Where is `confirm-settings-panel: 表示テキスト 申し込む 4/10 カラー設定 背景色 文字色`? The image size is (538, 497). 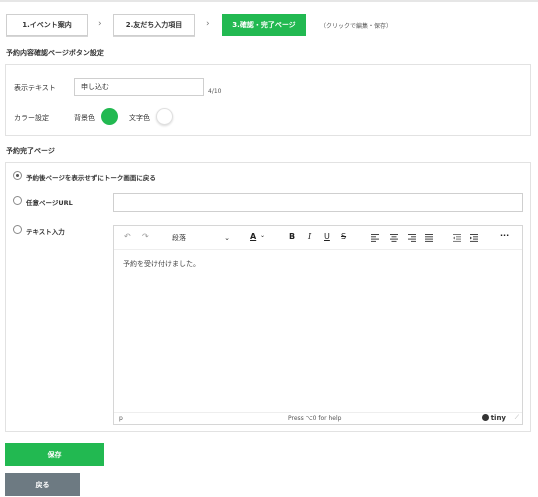
confirm-settings-panel: 表示テキスト 申し込む 4/10 カラー設定 背景色 文字色 is located at coordinates (268, 100).